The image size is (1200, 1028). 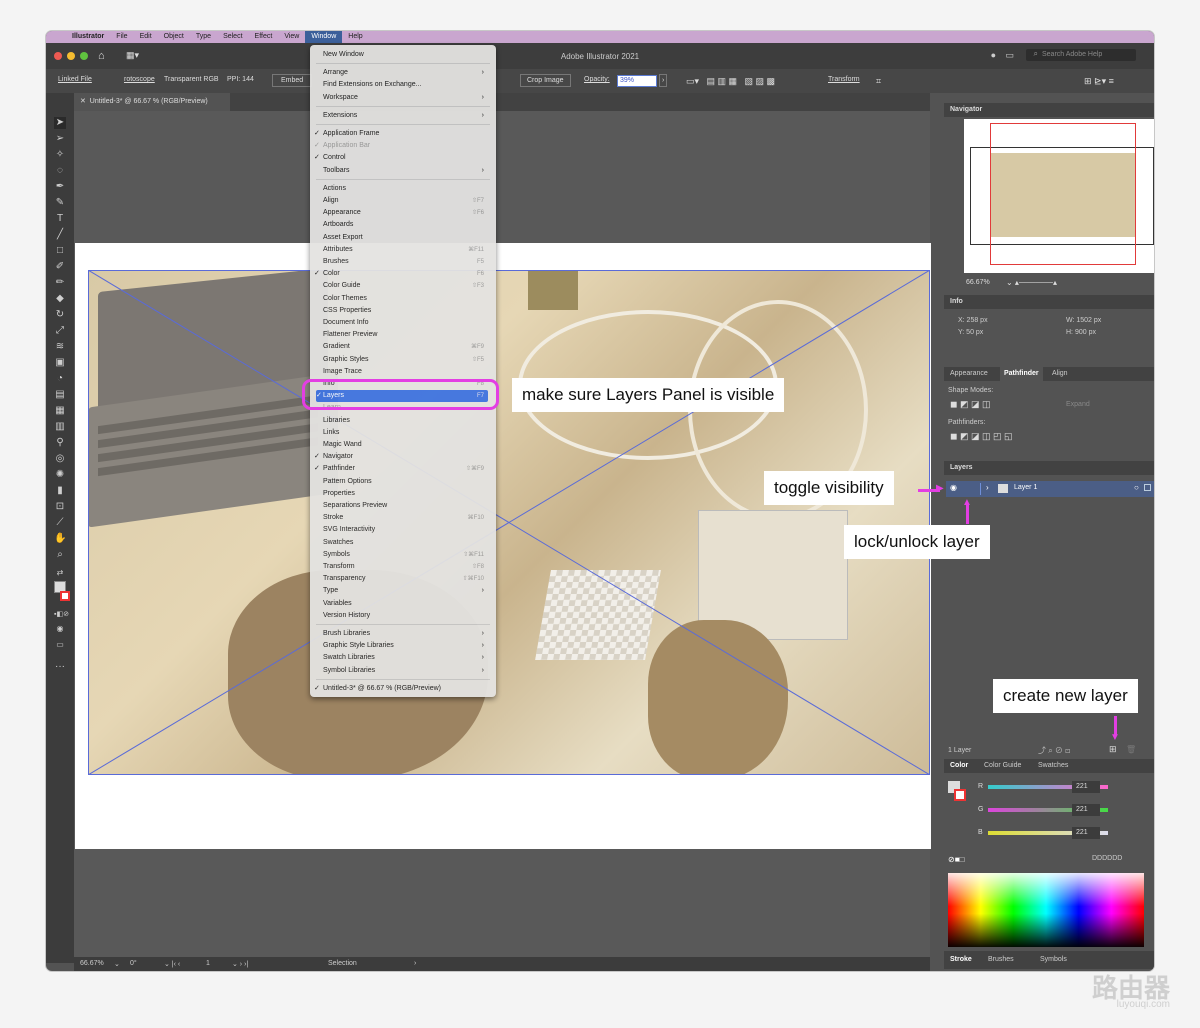 What do you see at coordinates (60, 539) in the screenshot?
I see `hand-tool-icon: ✋` at bounding box center [60, 539].